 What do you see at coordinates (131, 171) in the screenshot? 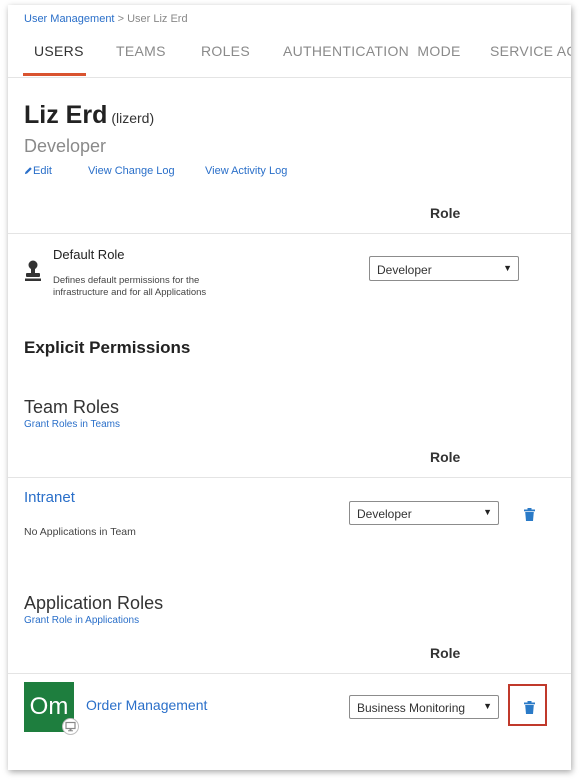
I see `view-change-log-link: View Change Log` at bounding box center [131, 171].